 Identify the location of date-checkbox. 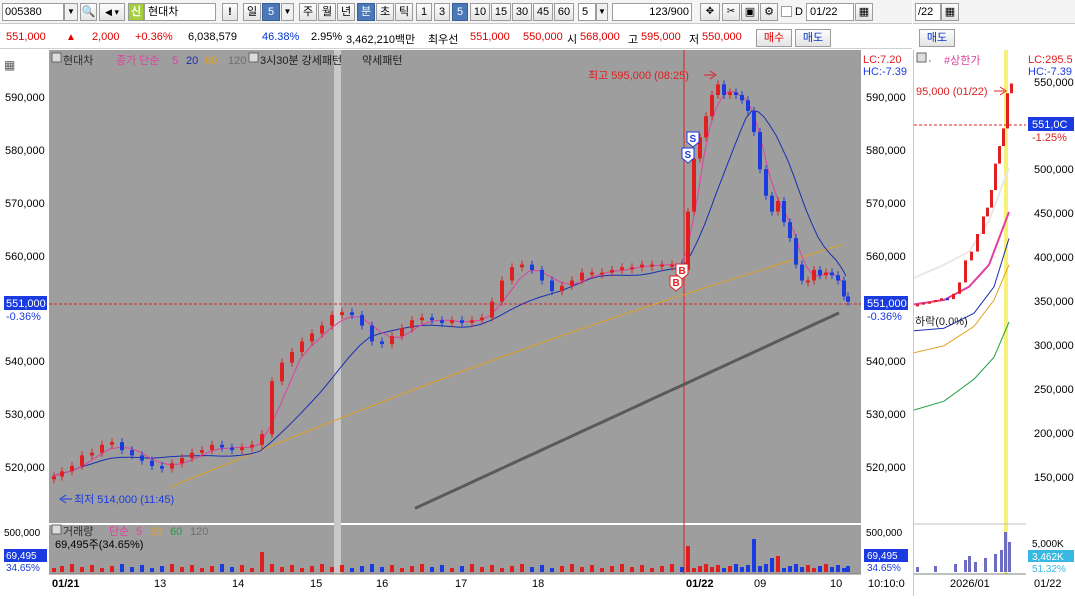
(786, 11).